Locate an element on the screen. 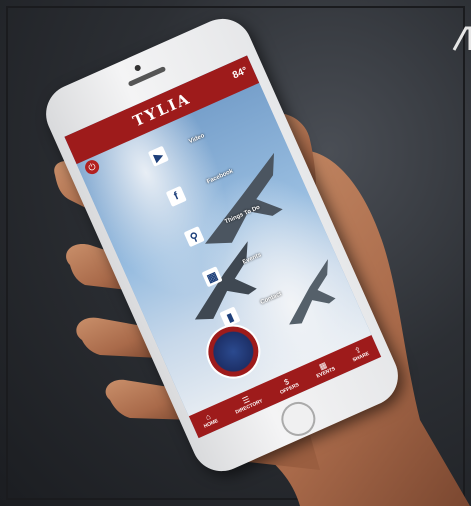  tab-share: ⇪ SHARE is located at coordinates (359, 354).